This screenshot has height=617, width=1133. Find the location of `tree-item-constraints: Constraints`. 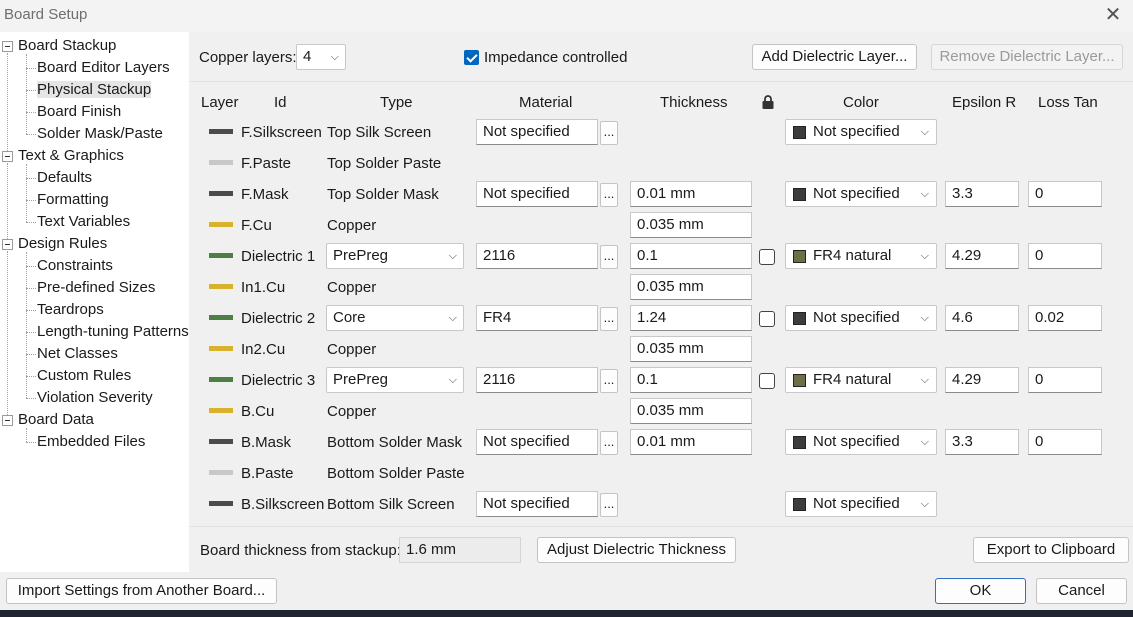

tree-item-constraints: Constraints is located at coordinates (75, 266).